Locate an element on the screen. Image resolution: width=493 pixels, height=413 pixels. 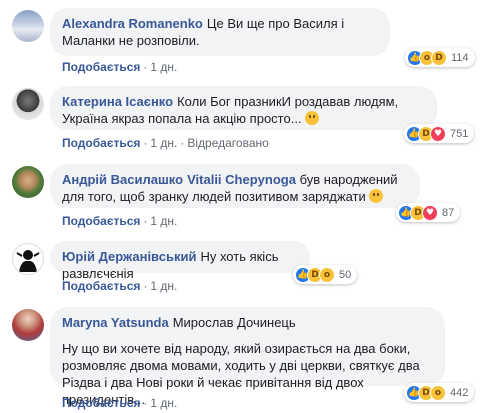
reaction-count: 114 is located at coordinates (460, 57).